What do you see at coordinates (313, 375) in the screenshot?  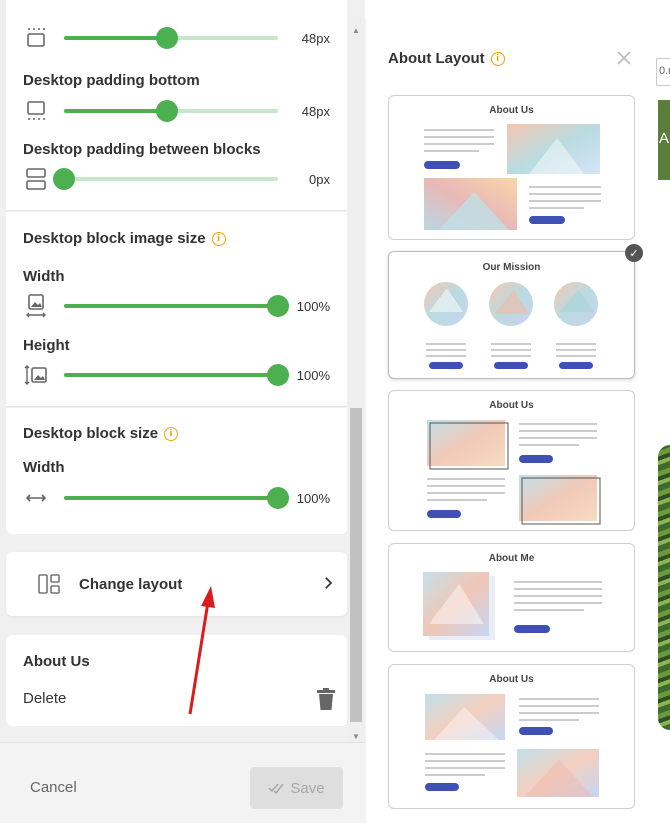 I see `image-height-value: 100%` at bounding box center [313, 375].